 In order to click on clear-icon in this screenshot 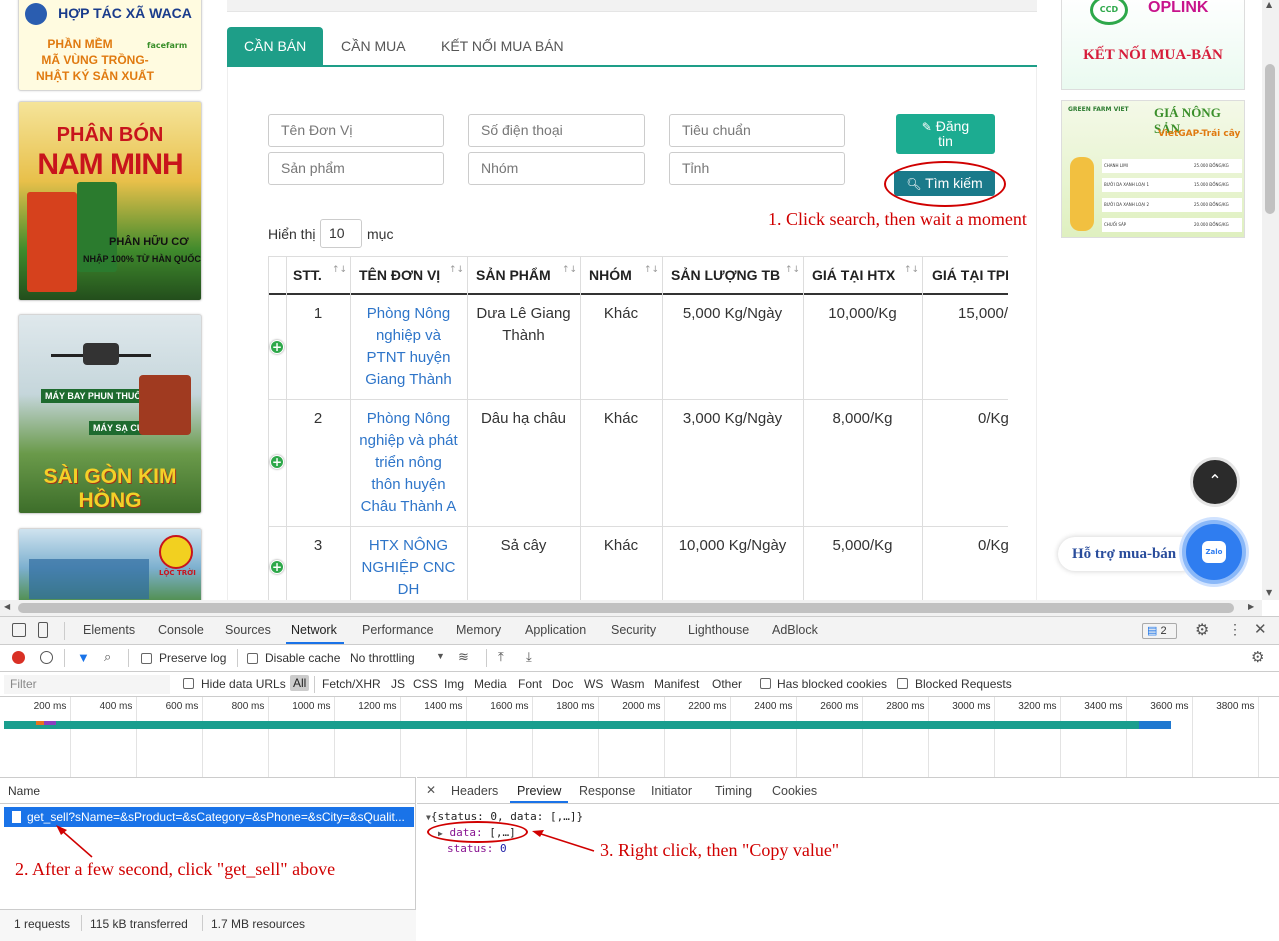, I will do `click(46, 657)`.